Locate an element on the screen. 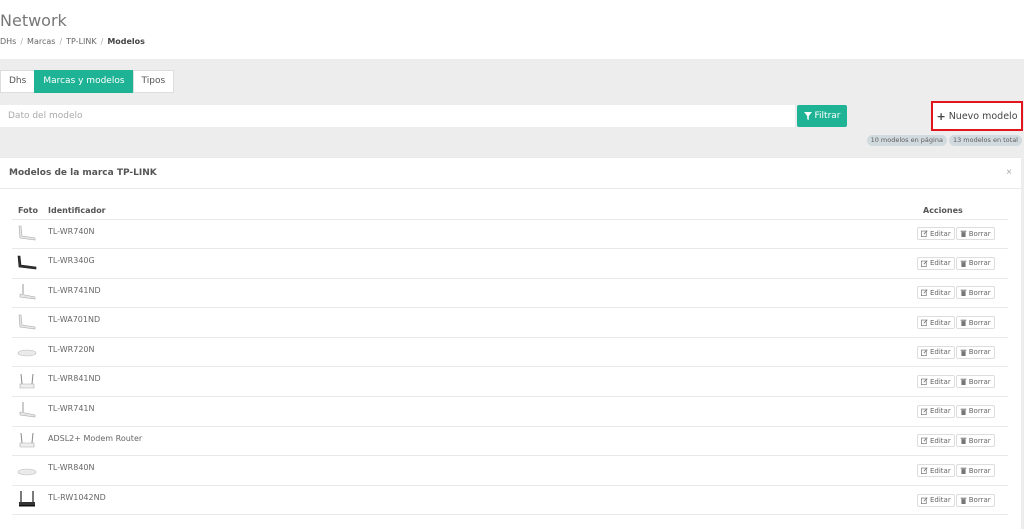 The height and width of the screenshot is (529, 1024). page-title: Network is located at coordinates (33, 20).